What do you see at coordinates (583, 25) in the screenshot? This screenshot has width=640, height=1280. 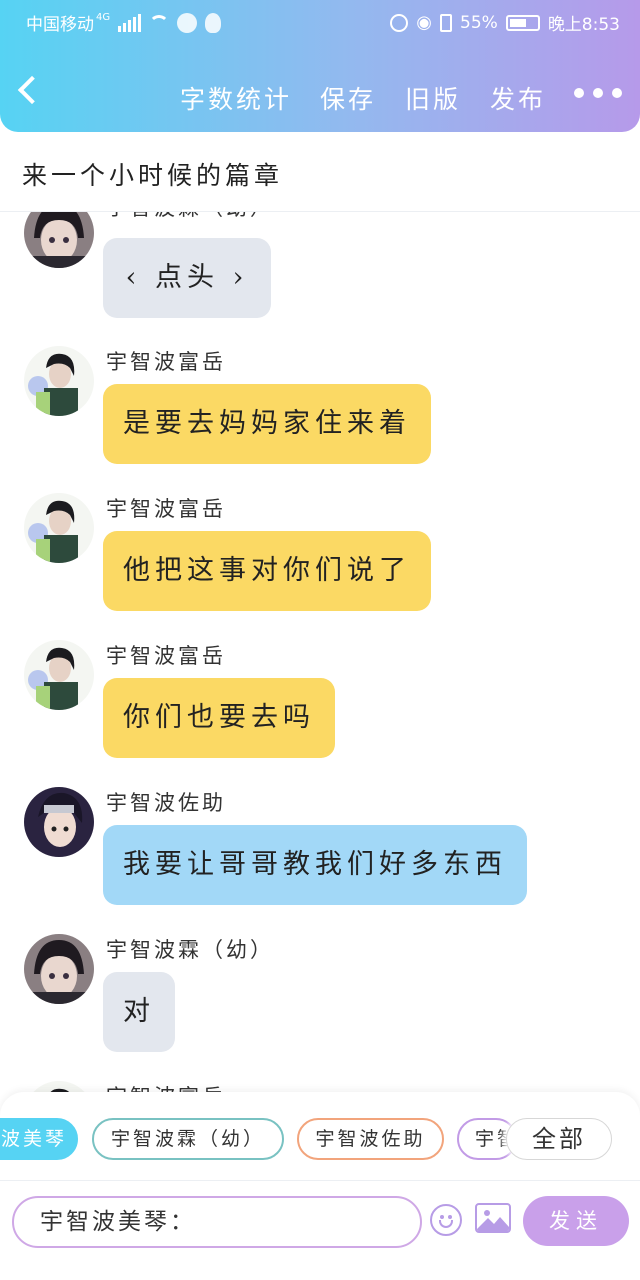 I see `clock: 晚上8:53` at bounding box center [583, 25].